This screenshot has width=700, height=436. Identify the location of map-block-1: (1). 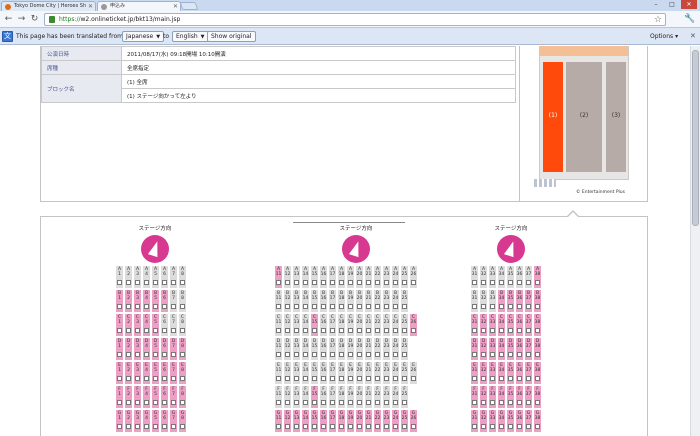
(553, 117).